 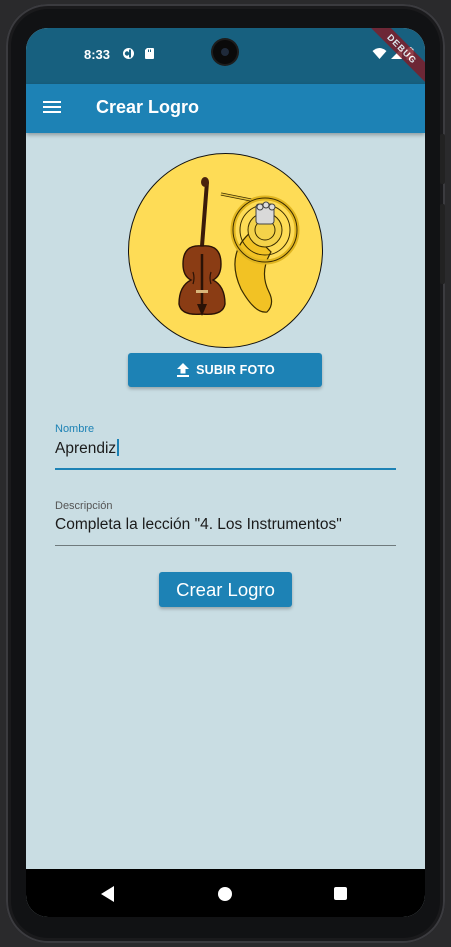 I want to click on name-input: Aprendiz, so click(x=225, y=448).